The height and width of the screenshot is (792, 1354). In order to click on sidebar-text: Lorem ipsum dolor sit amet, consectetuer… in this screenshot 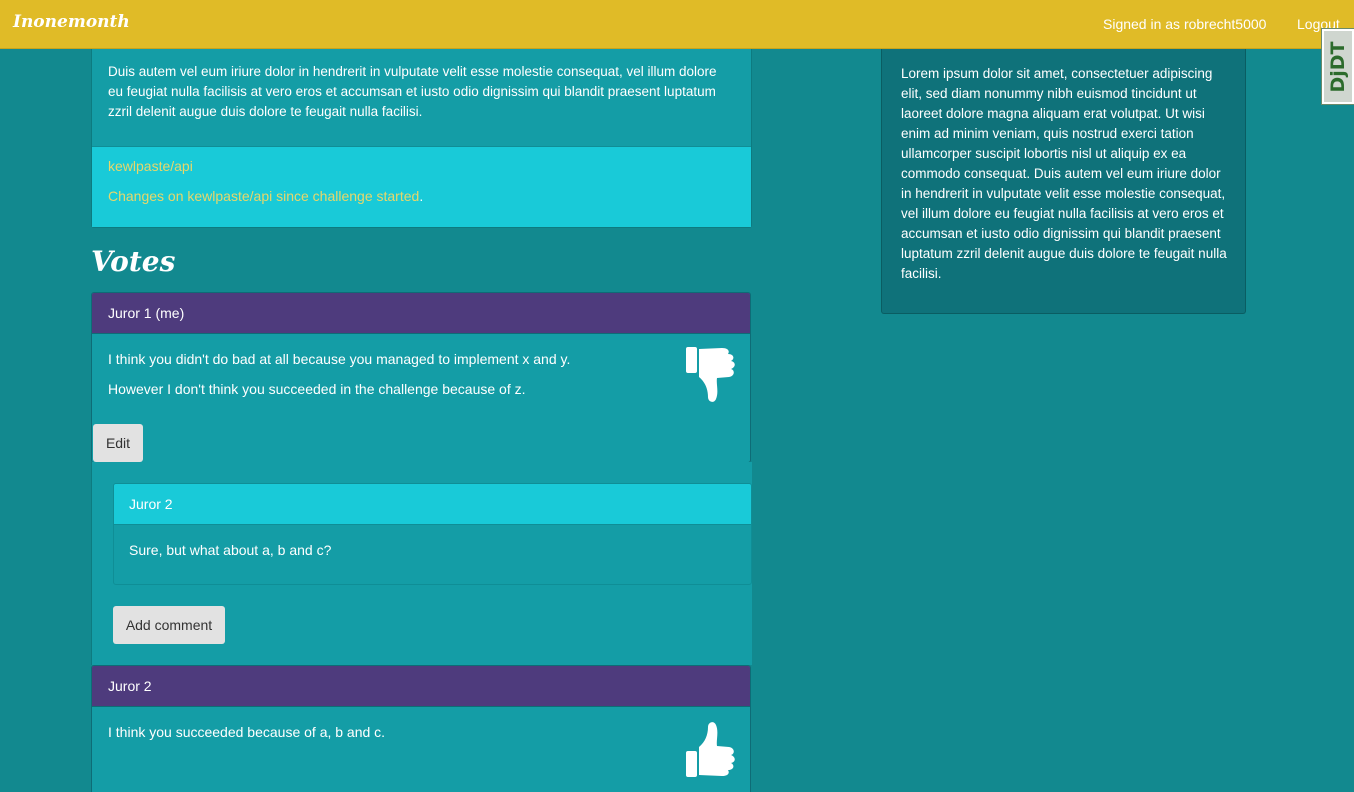, I will do `click(1064, 173)`.